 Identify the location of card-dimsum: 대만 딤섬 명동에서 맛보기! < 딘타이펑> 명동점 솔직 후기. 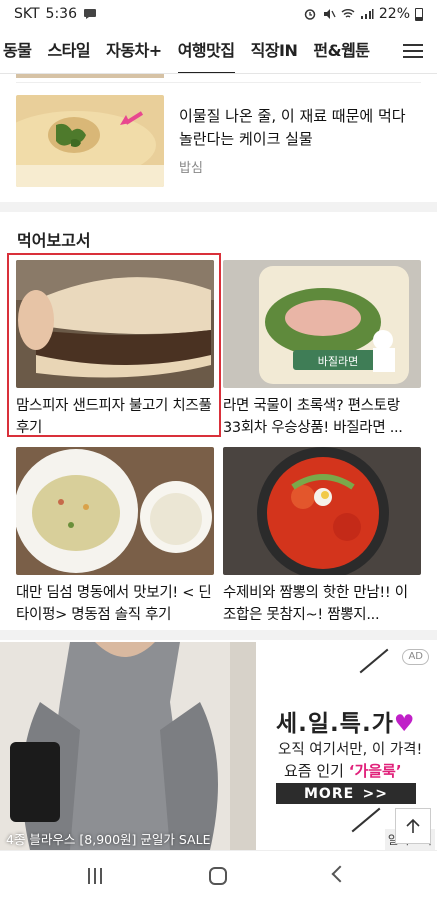
(115, 536).